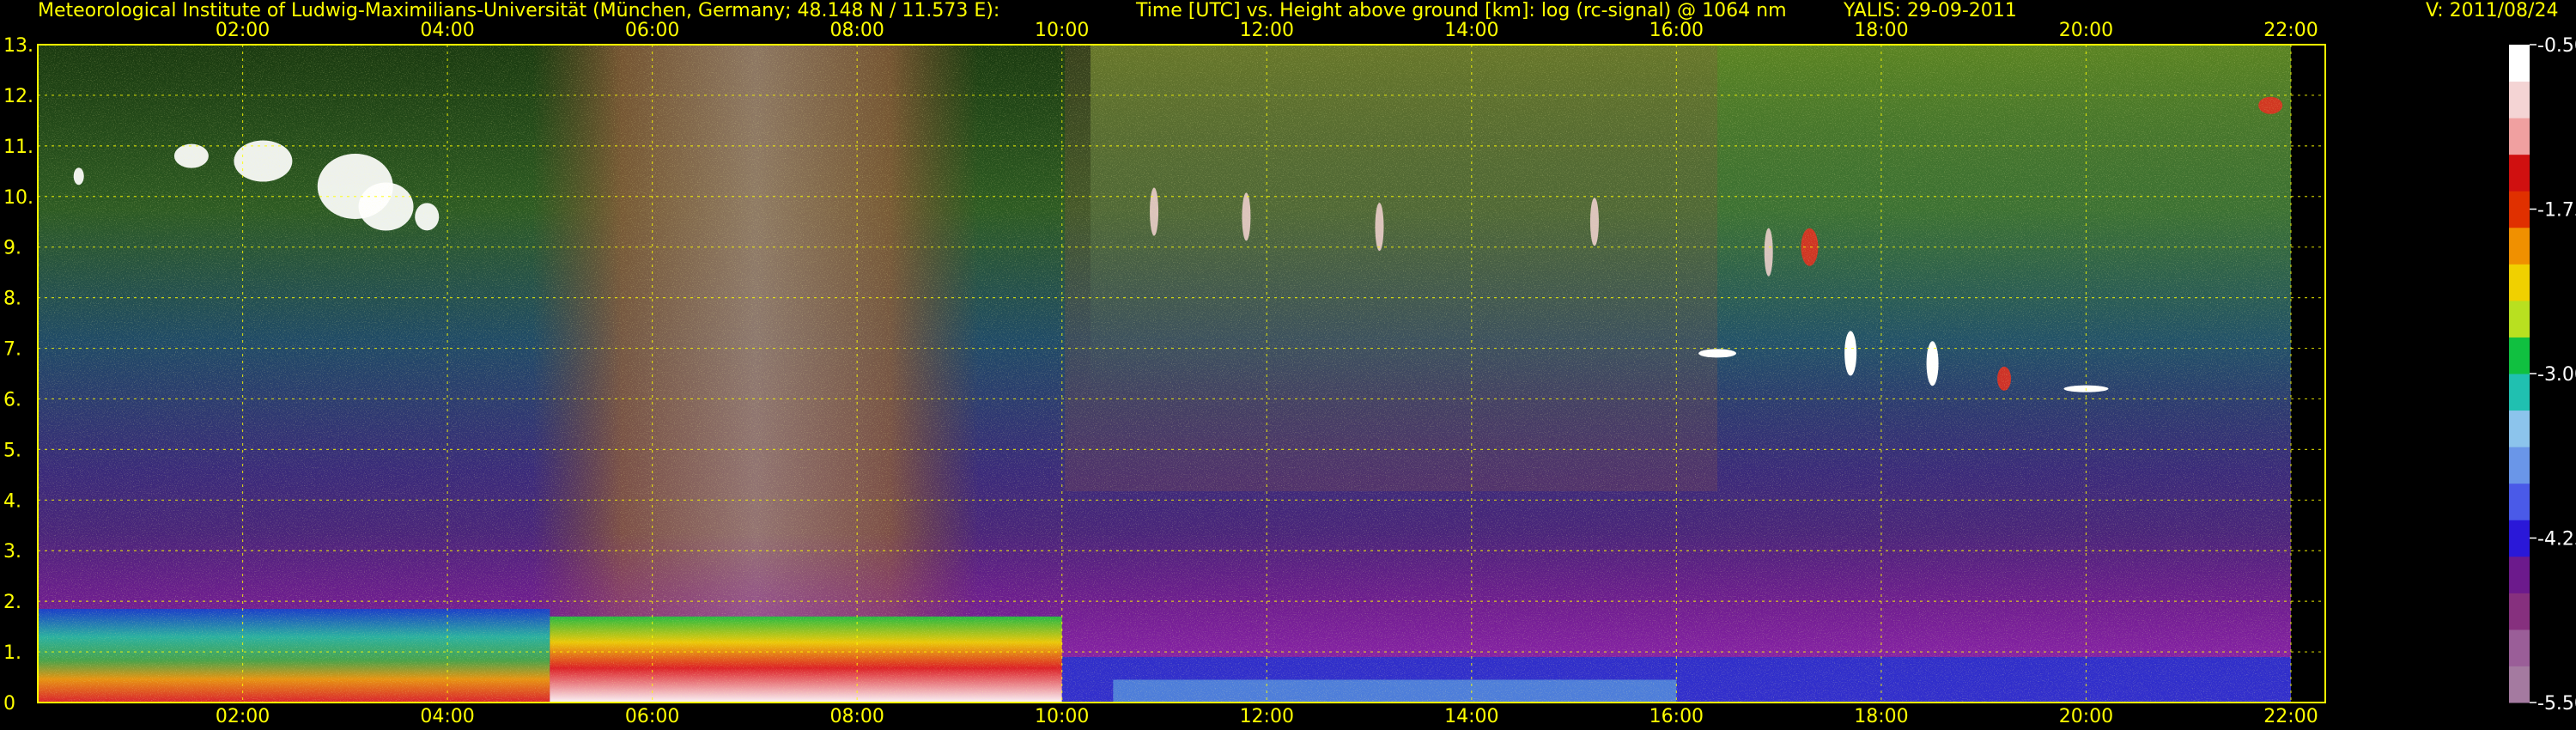  I want to click on x-tick-label-top: 18:00, so click(1881, 30).